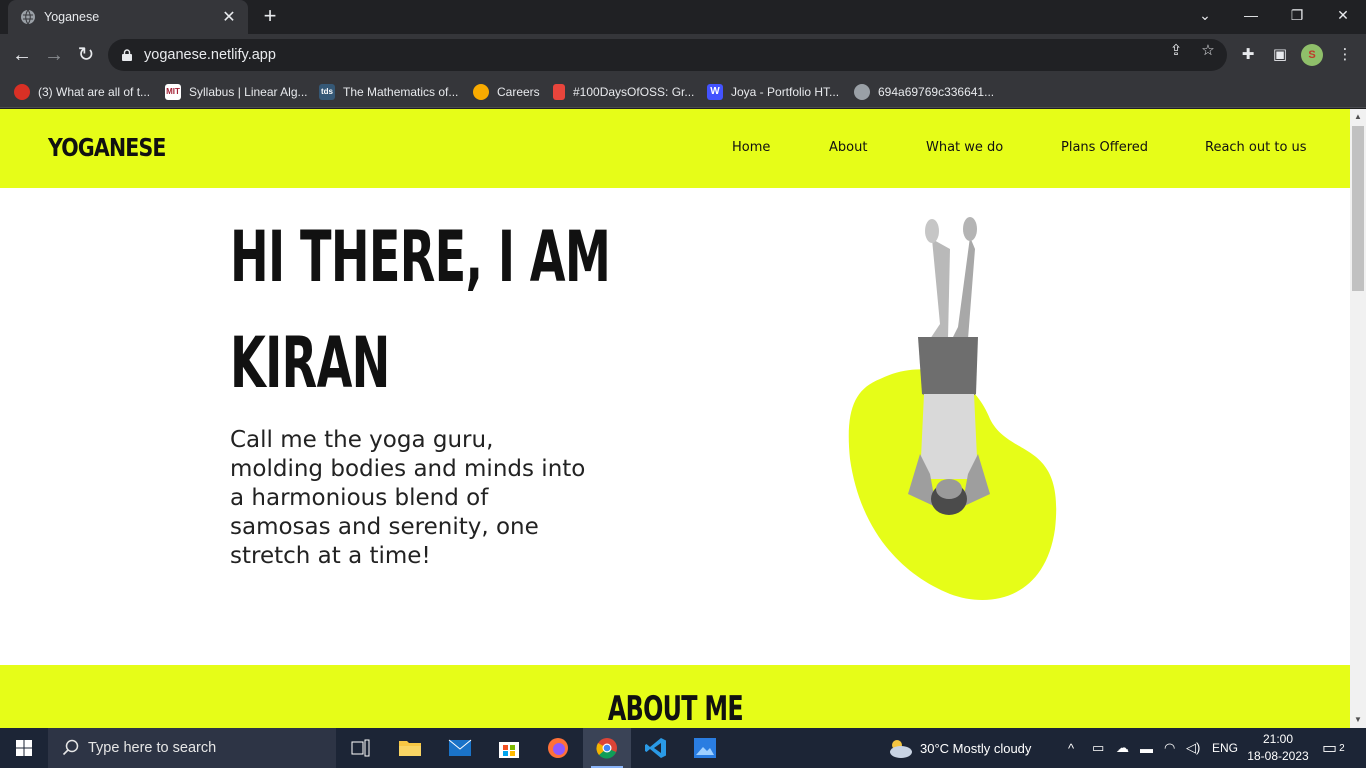 The image size is (1366, 768). Describe the element at coordinates (1193, 748) in the screenshot. I see `volume-icon: ◁)` at that location.